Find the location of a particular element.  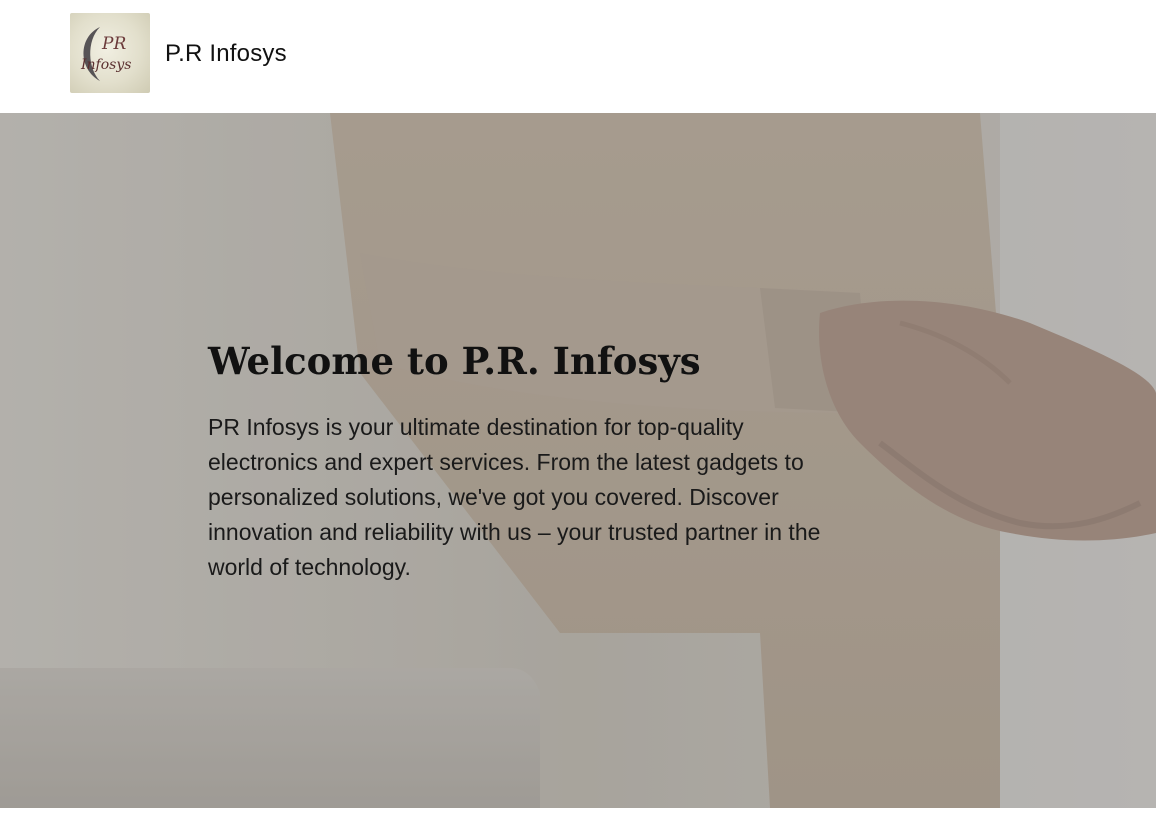

brand-name: P.R Infosys is located at coordinates (226, 54).